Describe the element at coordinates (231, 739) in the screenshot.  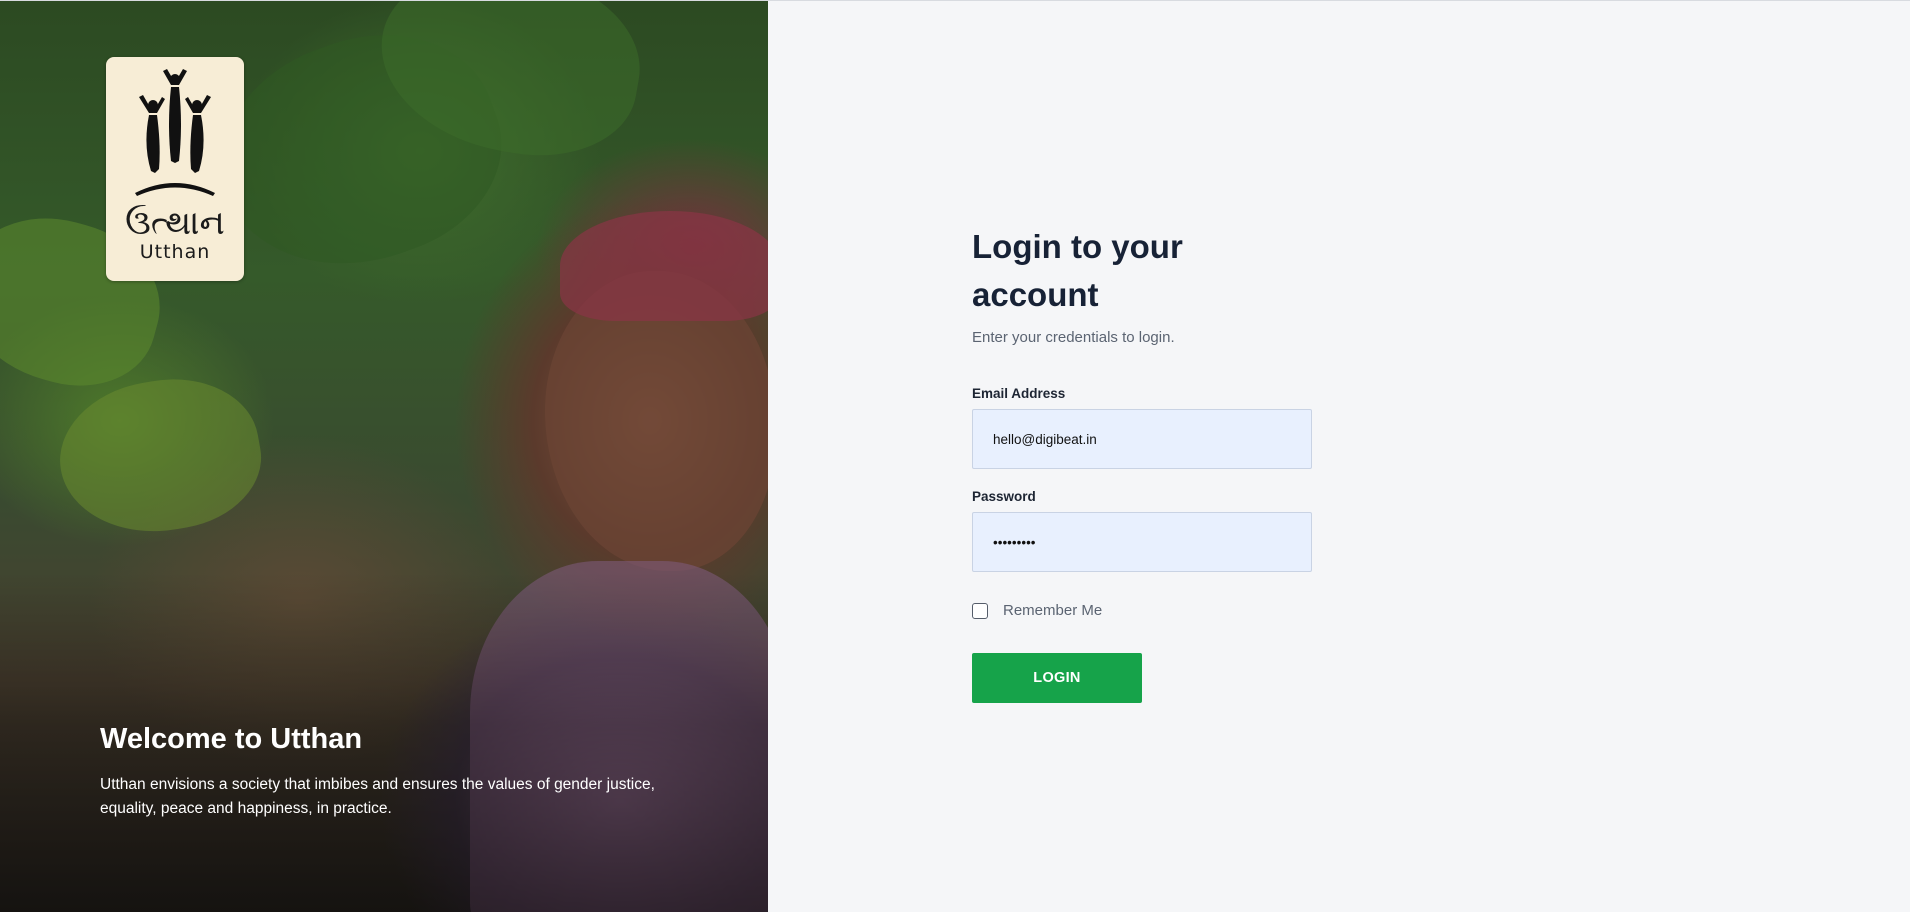
I see `hero-title: Welcome to Utthan` at that location.